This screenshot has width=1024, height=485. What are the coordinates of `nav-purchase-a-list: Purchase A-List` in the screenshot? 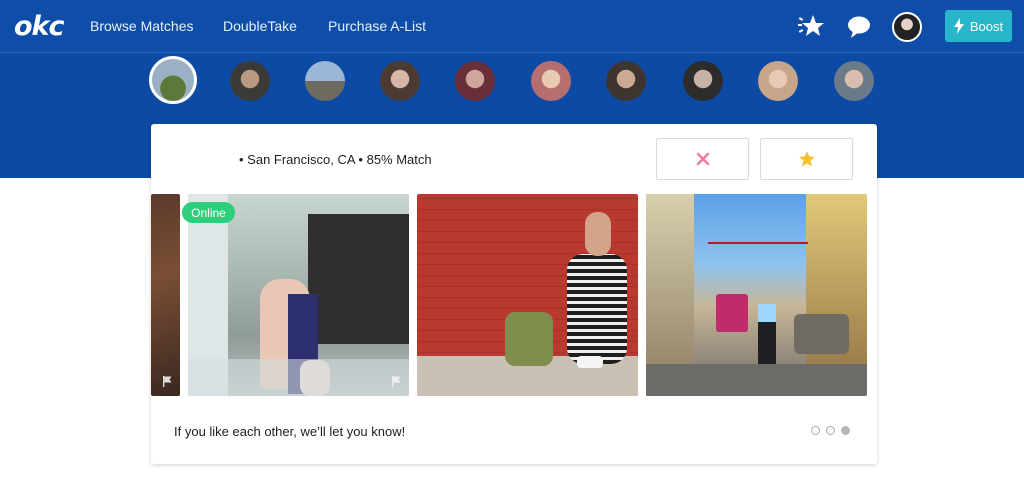 It's located at (377, 26).